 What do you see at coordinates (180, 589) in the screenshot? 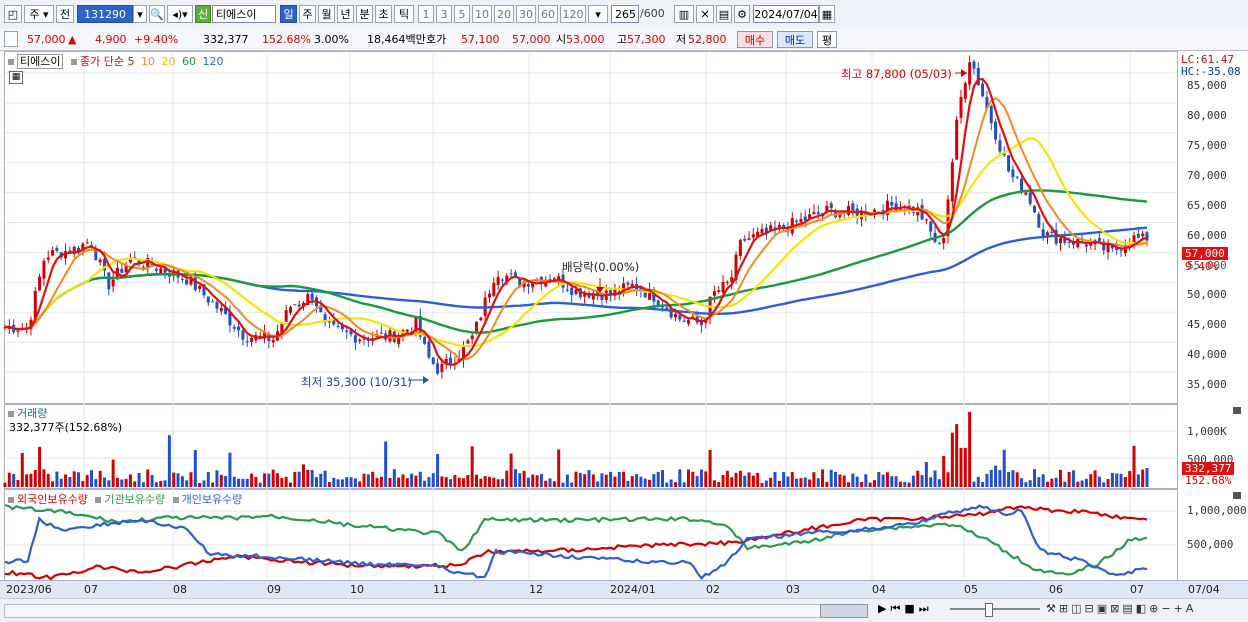
I see `x-label: 08` at bounding box center [180, 589].